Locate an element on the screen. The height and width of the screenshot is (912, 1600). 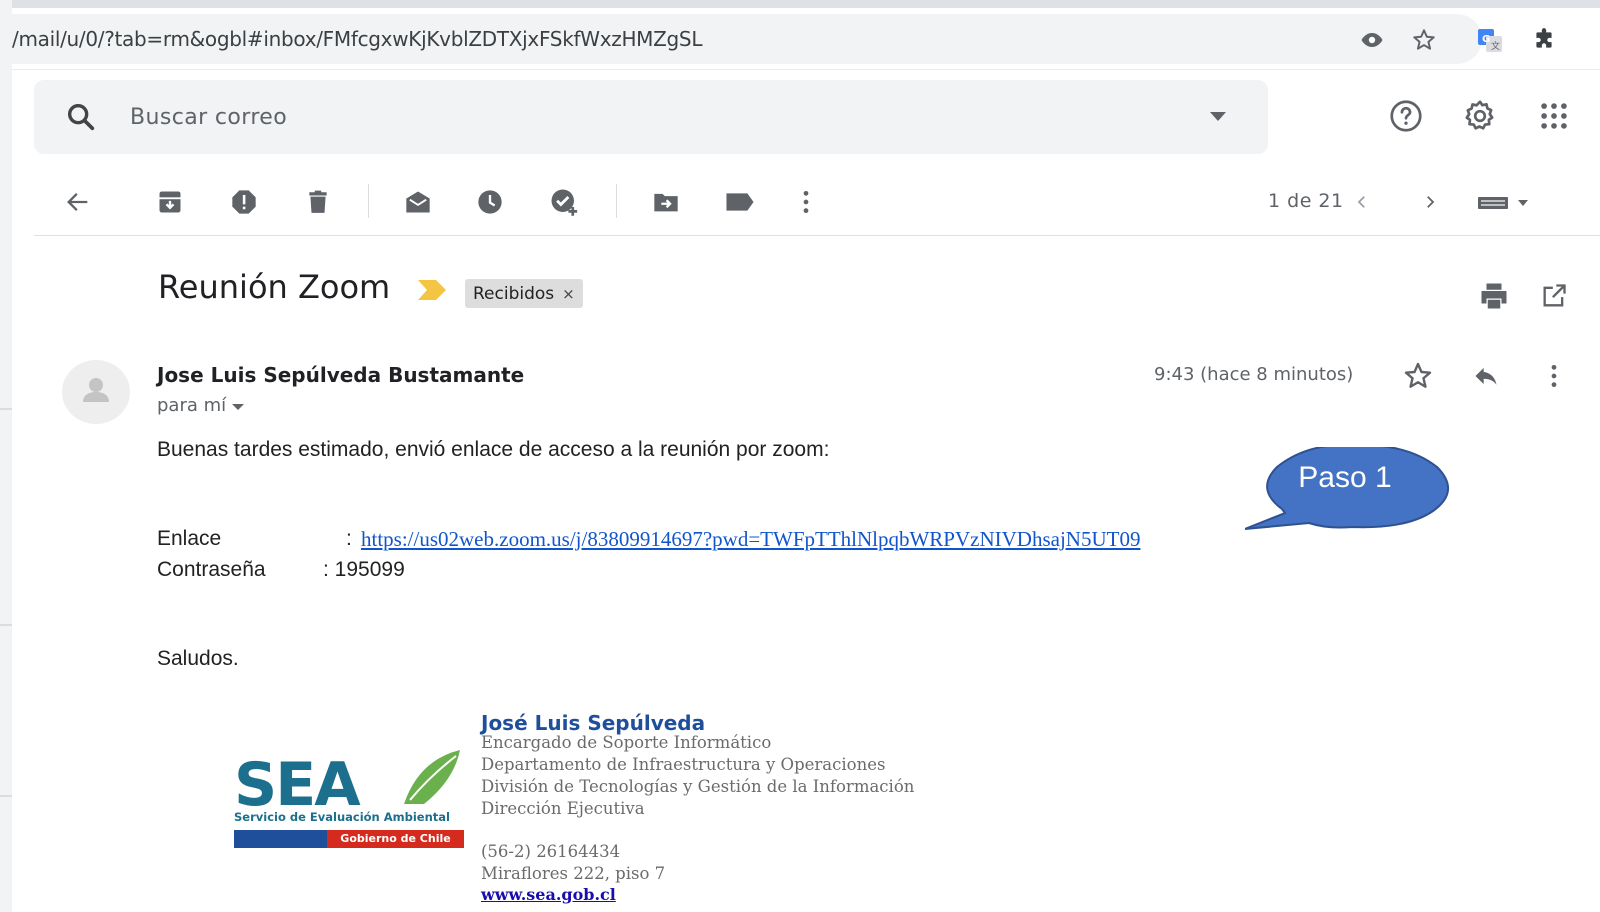
svg-text: 文 is located at coordinates (1495, 46).